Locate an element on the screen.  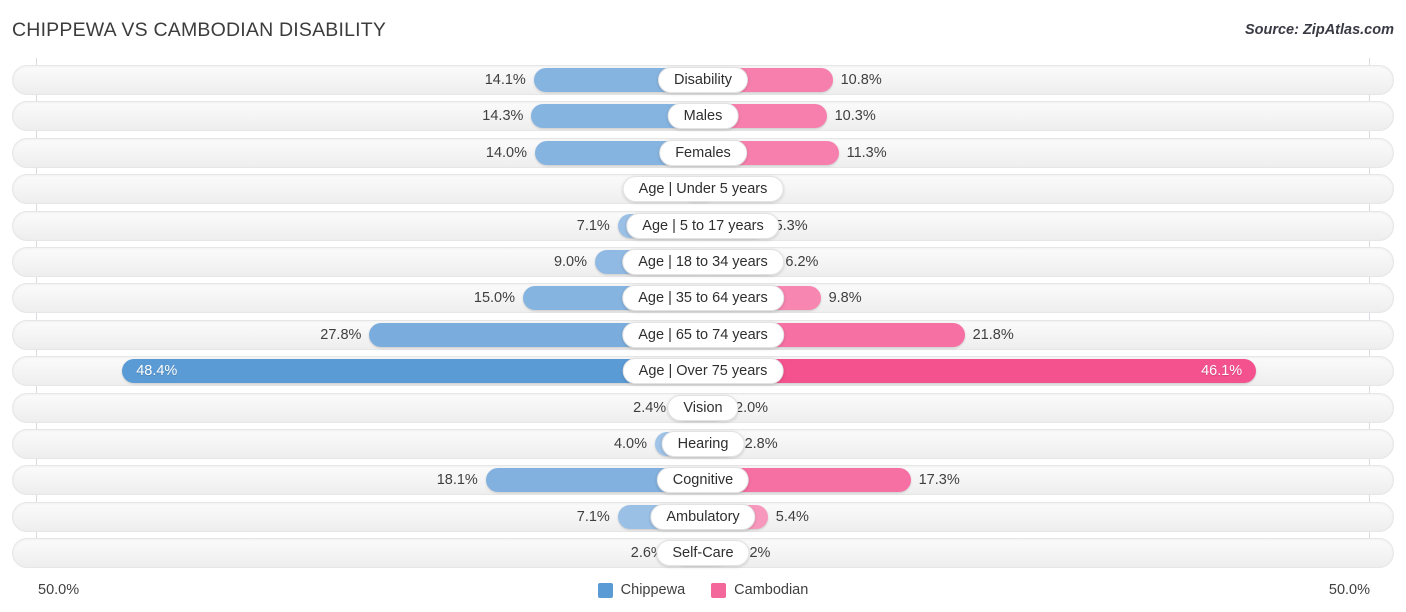
row-category-label: Cognitive is located at coordinates (703, 480).